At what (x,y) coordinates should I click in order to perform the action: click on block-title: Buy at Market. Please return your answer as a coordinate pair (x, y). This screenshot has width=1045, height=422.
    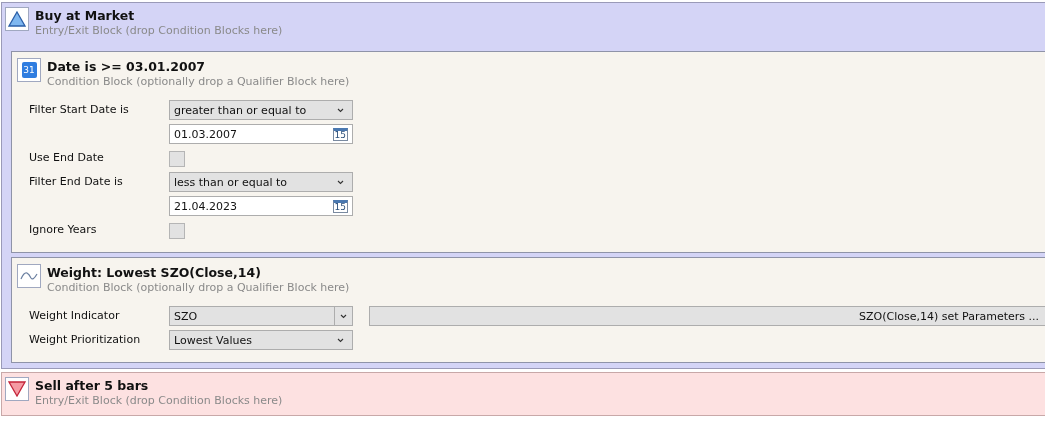
    Looking at the image, I should click on (85, 15).